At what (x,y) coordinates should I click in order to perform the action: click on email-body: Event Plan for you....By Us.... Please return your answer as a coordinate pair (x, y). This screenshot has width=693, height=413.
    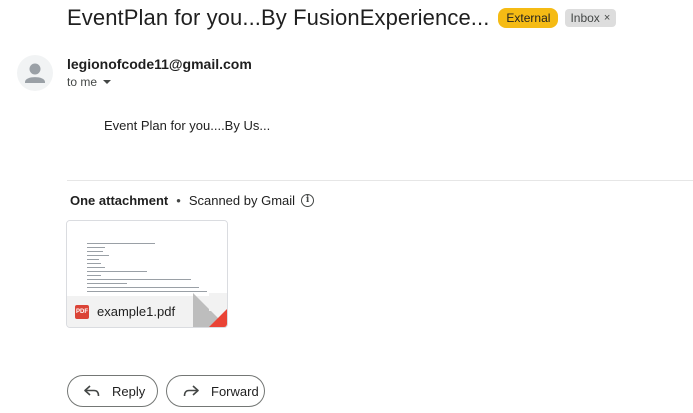
    Looking at the image, I should click on (187, 125).